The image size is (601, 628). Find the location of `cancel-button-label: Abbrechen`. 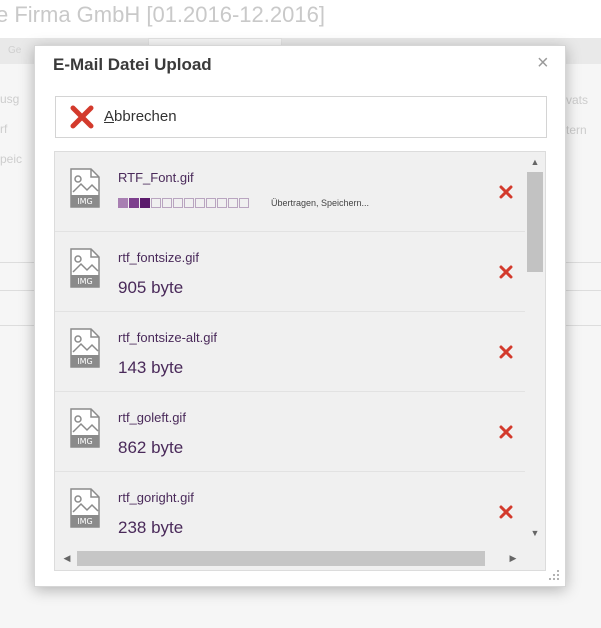

cancel-button-label: Abbrechen is located at coordinates (140, 116).